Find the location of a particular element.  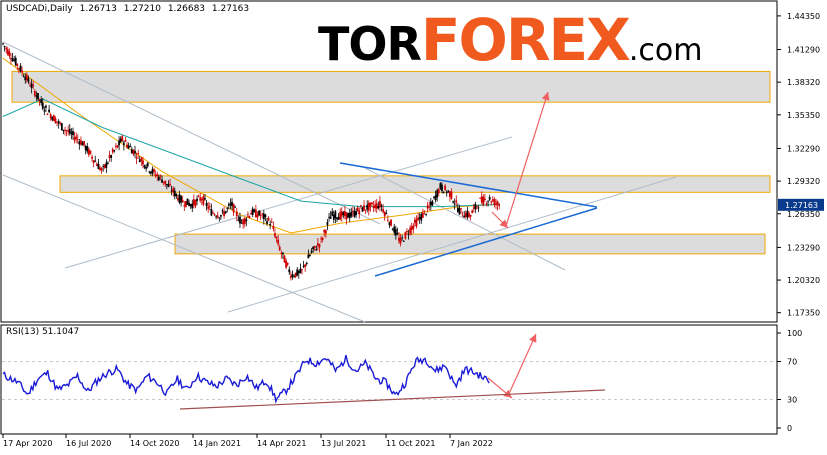

time-tick-label: 17 Apr 2020 is located at coordinates (27, 443).